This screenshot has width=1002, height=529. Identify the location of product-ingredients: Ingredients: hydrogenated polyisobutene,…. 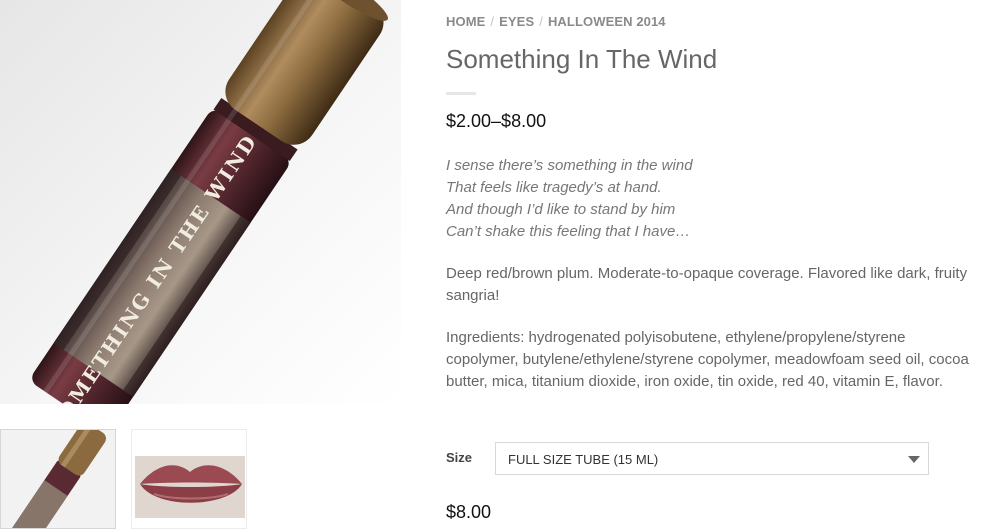
(707, 359).